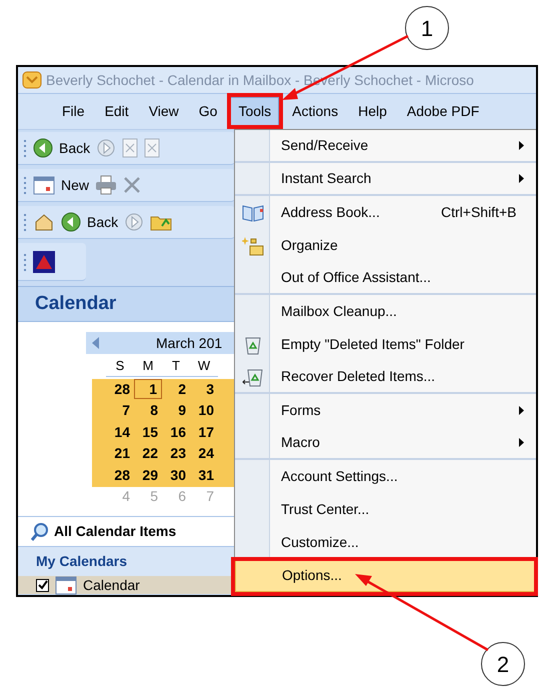 The width and height of the screenshot is (540, 688). I want to click on calendar-day: 22, so click(148, 454).